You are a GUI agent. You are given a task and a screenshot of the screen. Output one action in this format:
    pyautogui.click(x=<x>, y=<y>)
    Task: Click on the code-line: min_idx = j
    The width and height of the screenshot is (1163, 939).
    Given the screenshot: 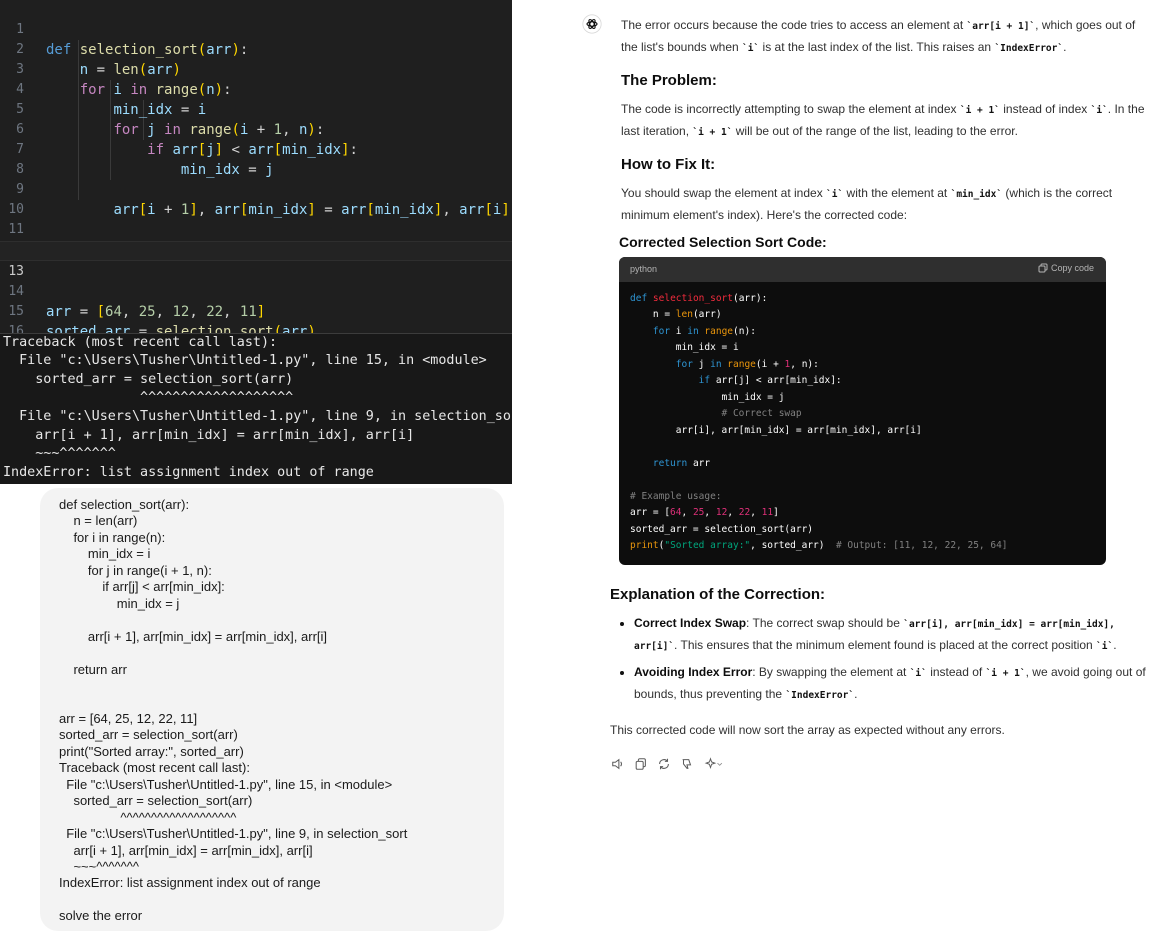 What is the action you would take?
    pyautogui.click(x=707, y=397)
    